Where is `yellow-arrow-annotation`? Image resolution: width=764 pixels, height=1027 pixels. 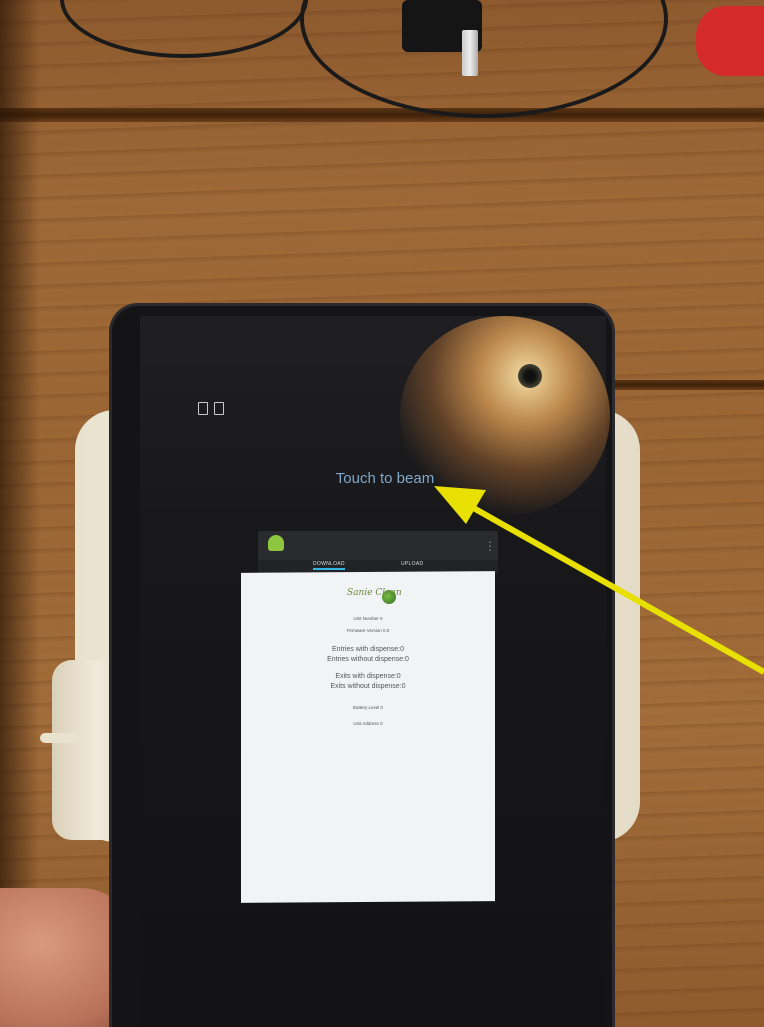 yellow-arrow-annotation is located at coordinates (599, 580).